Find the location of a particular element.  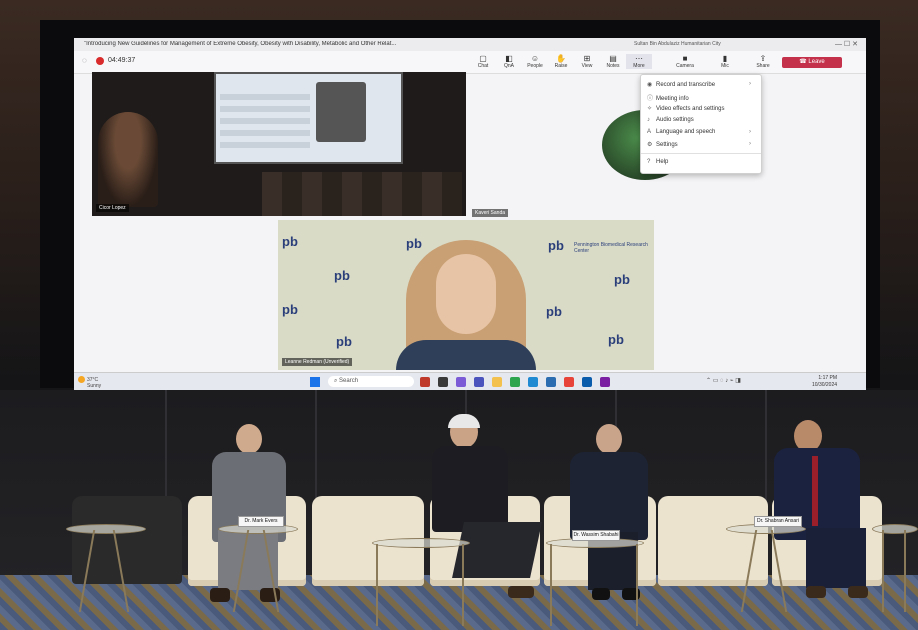

people-button: ☺ People is located at coordinates (535, 61).